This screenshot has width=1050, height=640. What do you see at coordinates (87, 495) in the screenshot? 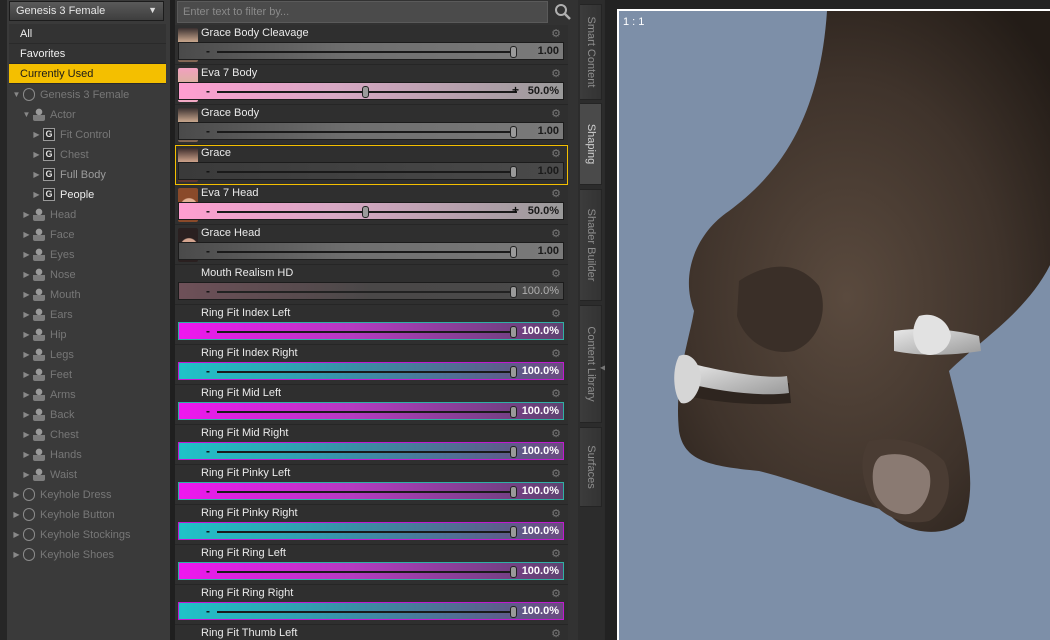
I see `tree-node: ▶ Keyhole Dress` at bounding box center [87, 495].